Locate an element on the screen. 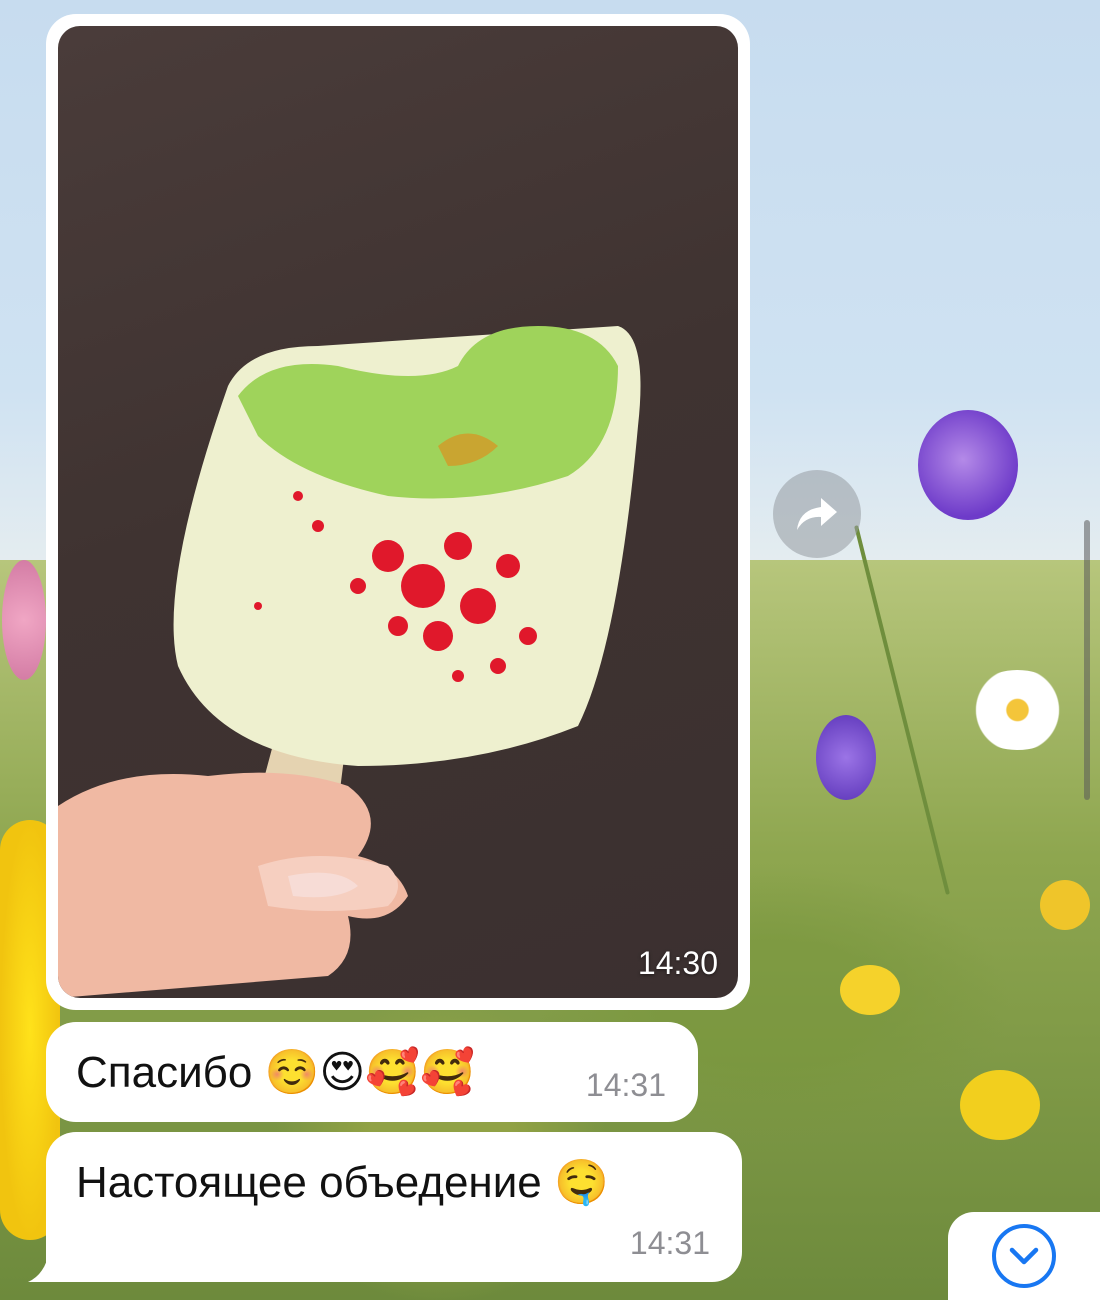 This screenshot has width=1100, height=1300. forward-button is located at coordinates (817, 514).